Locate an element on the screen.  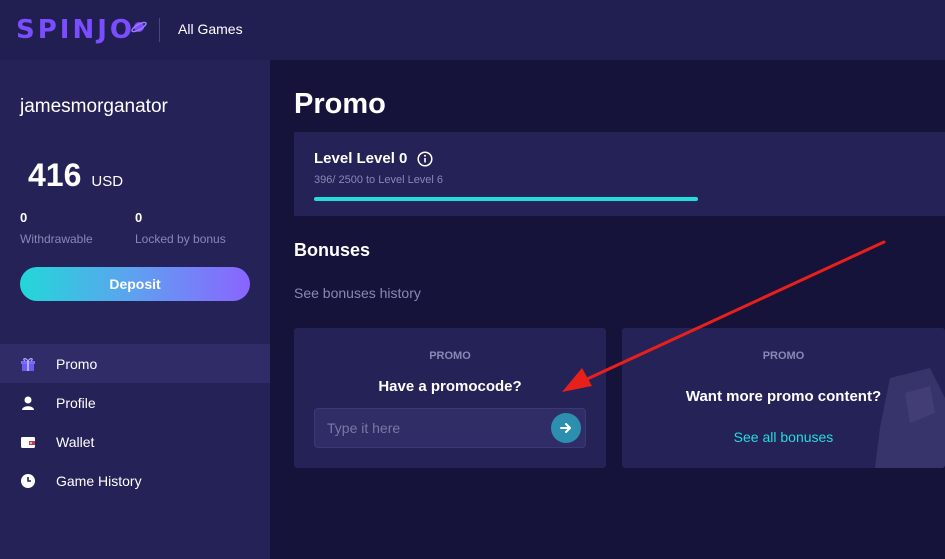
deposit-button: Deposit is located at coordinates (135, 284).